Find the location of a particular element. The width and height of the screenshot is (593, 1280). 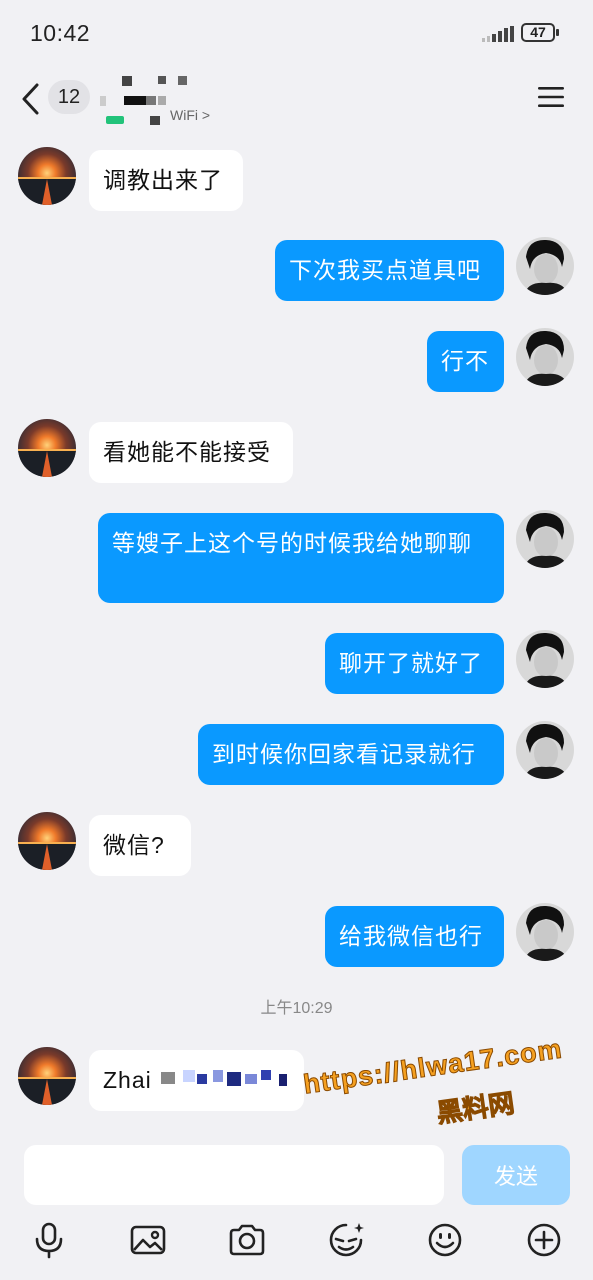

watermark-url: https://hlwa17.com is located at coordinates (433, 1066).